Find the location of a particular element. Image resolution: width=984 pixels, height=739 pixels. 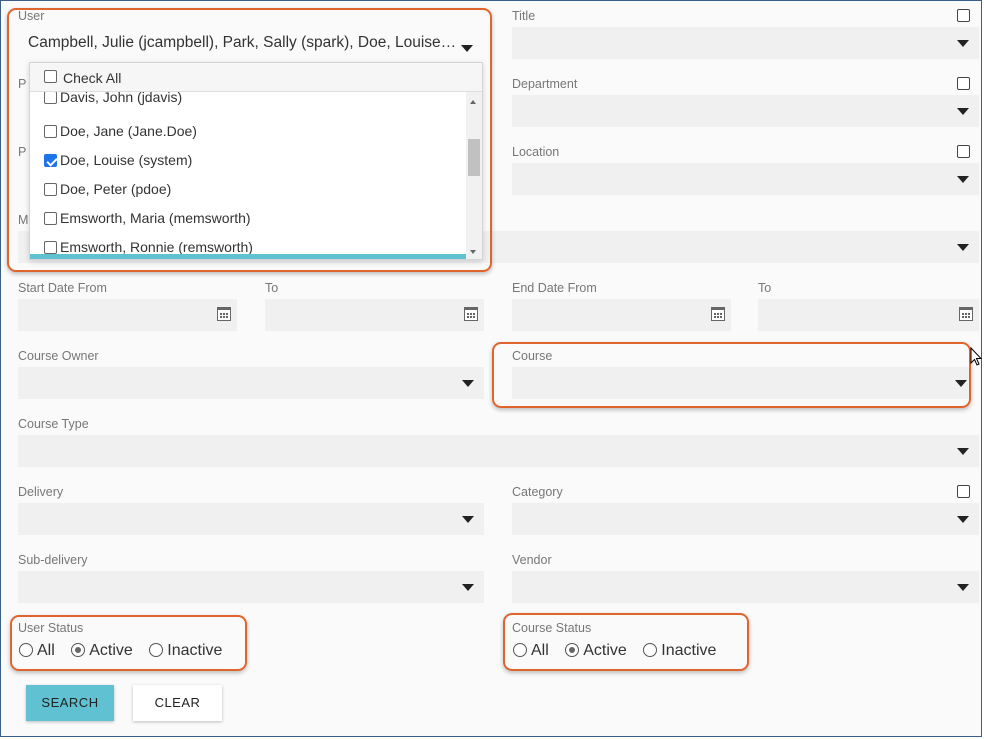

delivery-select is located at coordinates (251, 519).